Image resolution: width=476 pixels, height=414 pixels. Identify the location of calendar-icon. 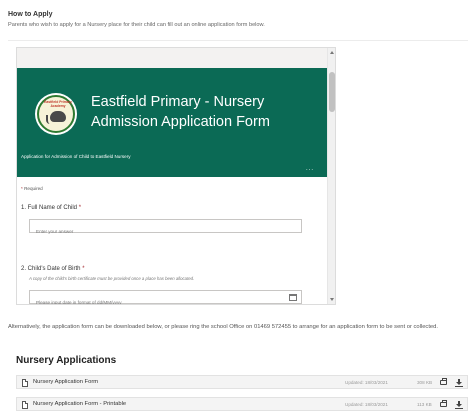
(293, 297).